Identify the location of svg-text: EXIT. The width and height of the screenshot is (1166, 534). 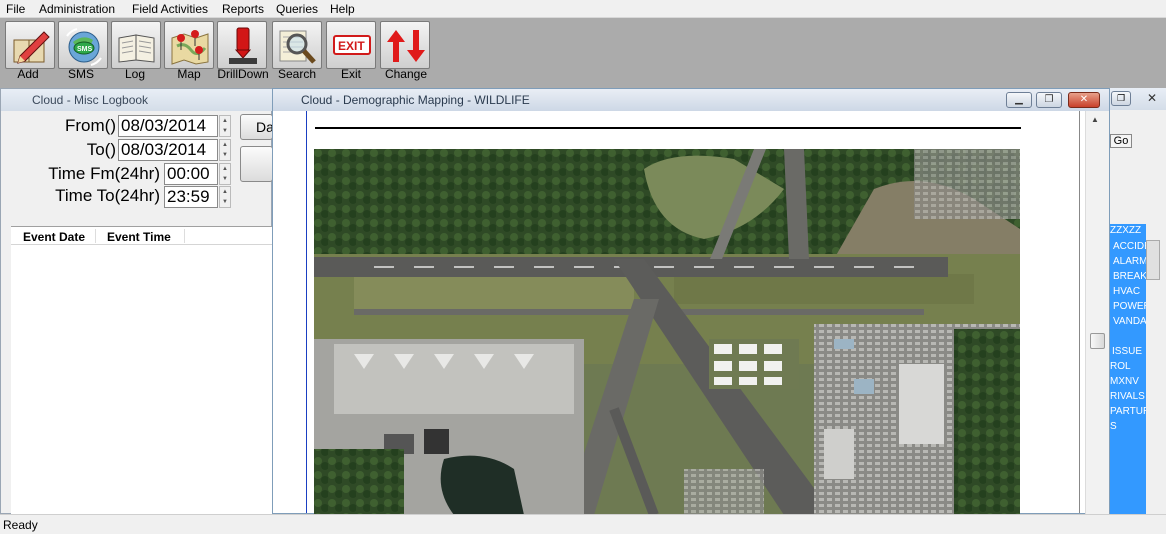
(351, 46).